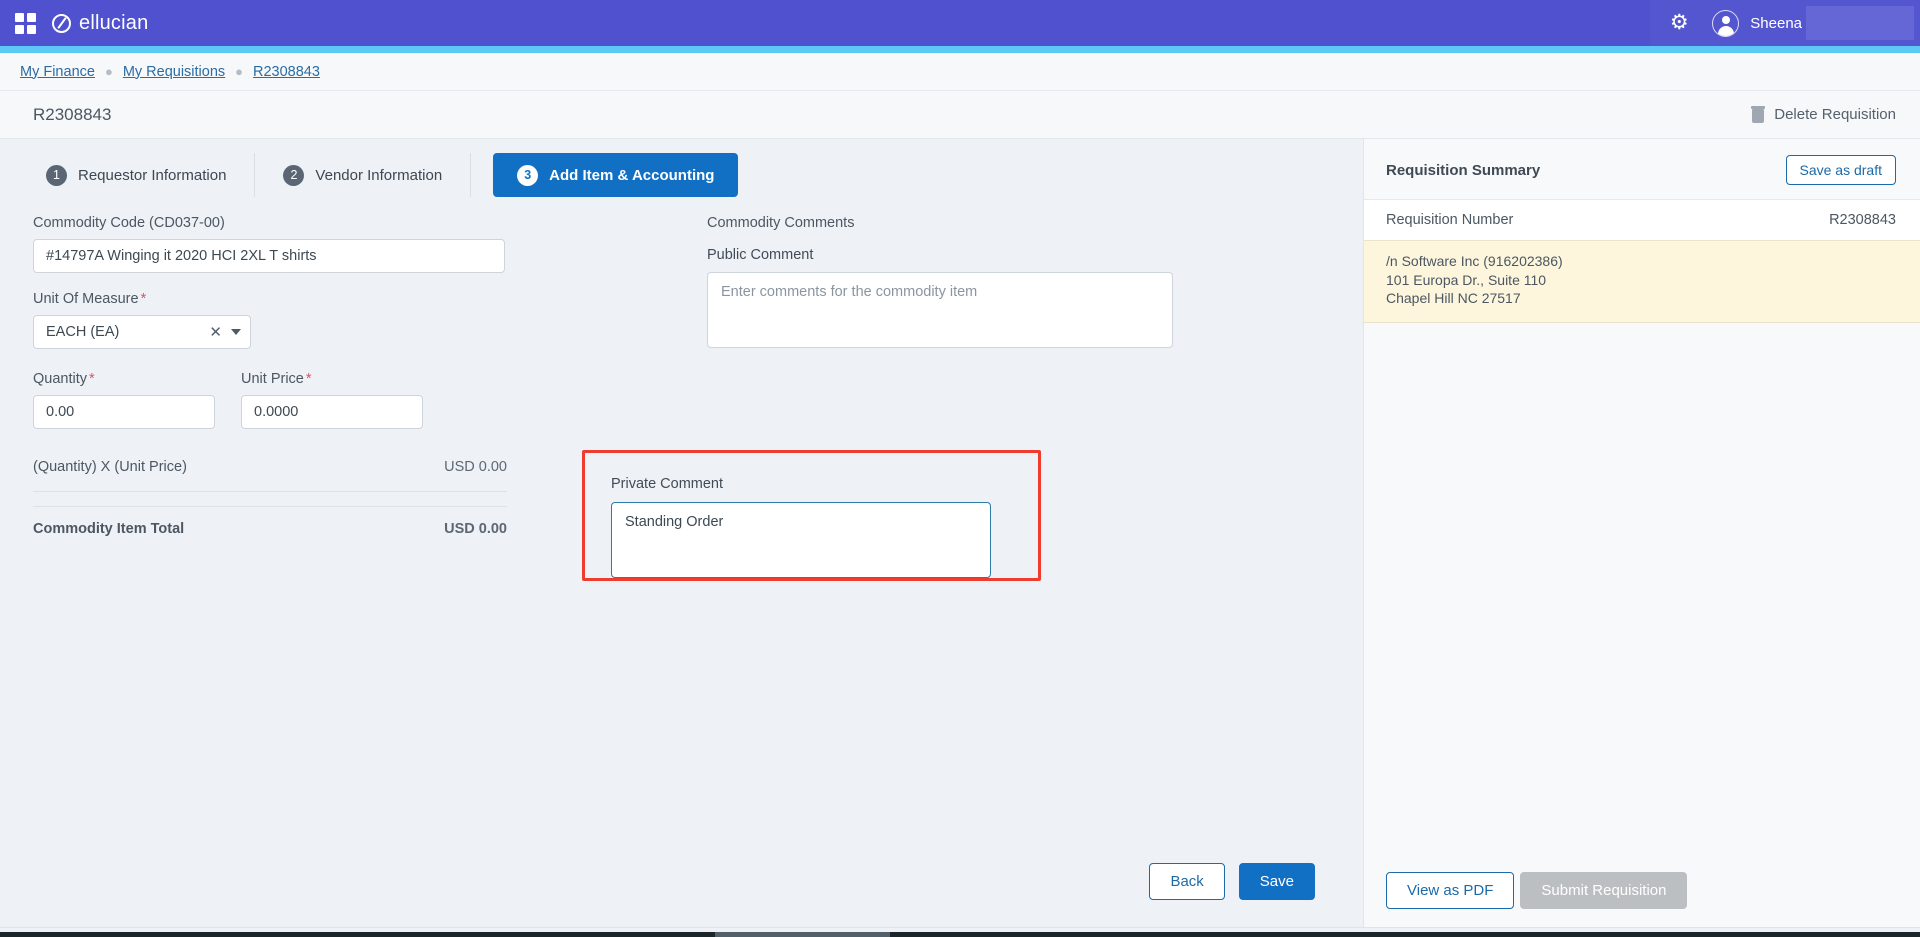 This screenshot has width=1920, height=937. Describe the element at coordinates (332, 412) in the screenshot. I see `unit-price-input` at that location.